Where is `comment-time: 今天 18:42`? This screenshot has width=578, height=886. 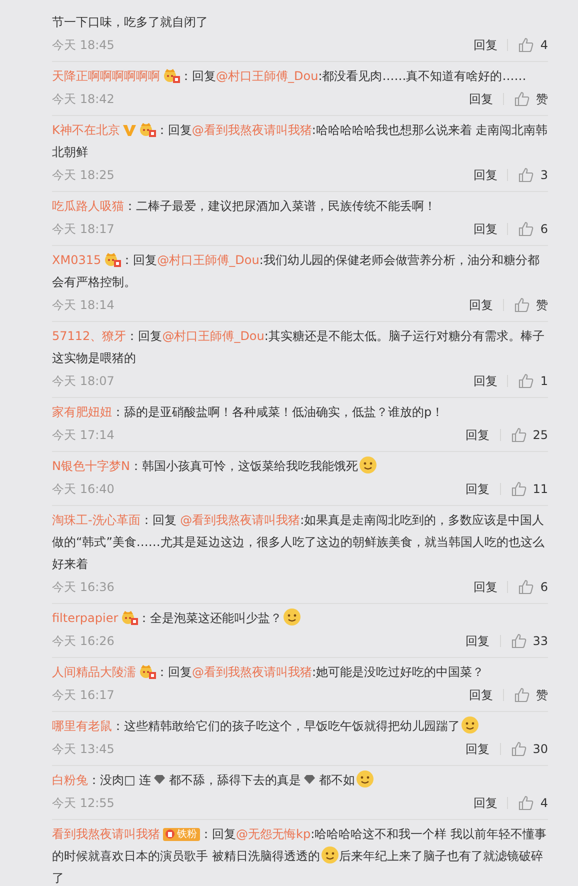 comment-time: 今天 18:42 is located at coordinates (84, 99).